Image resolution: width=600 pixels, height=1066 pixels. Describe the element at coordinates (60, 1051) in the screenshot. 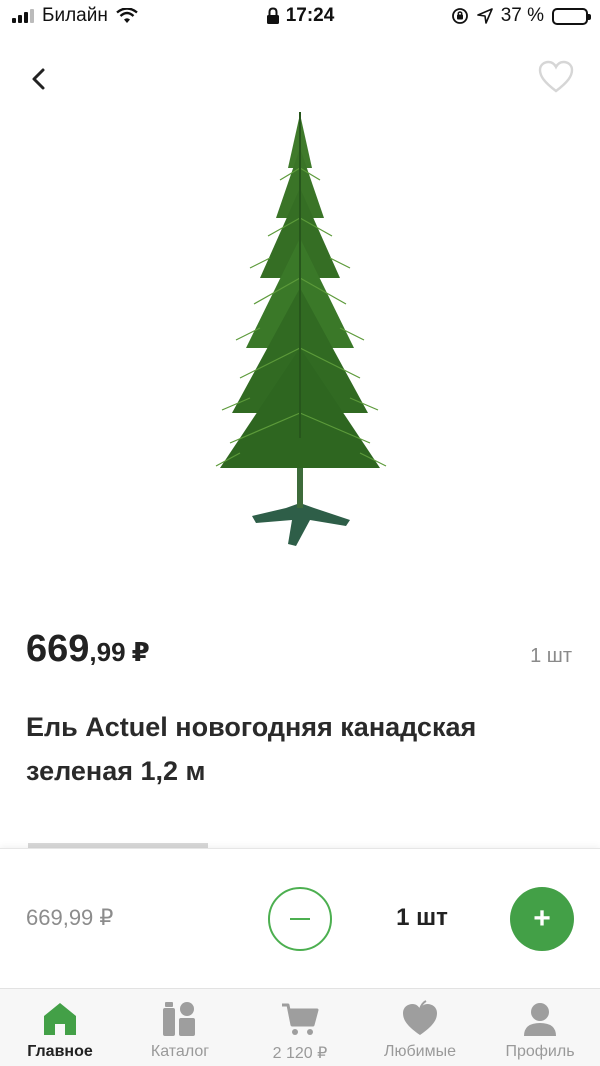

I see `tab-home-label: Главное` at that location.